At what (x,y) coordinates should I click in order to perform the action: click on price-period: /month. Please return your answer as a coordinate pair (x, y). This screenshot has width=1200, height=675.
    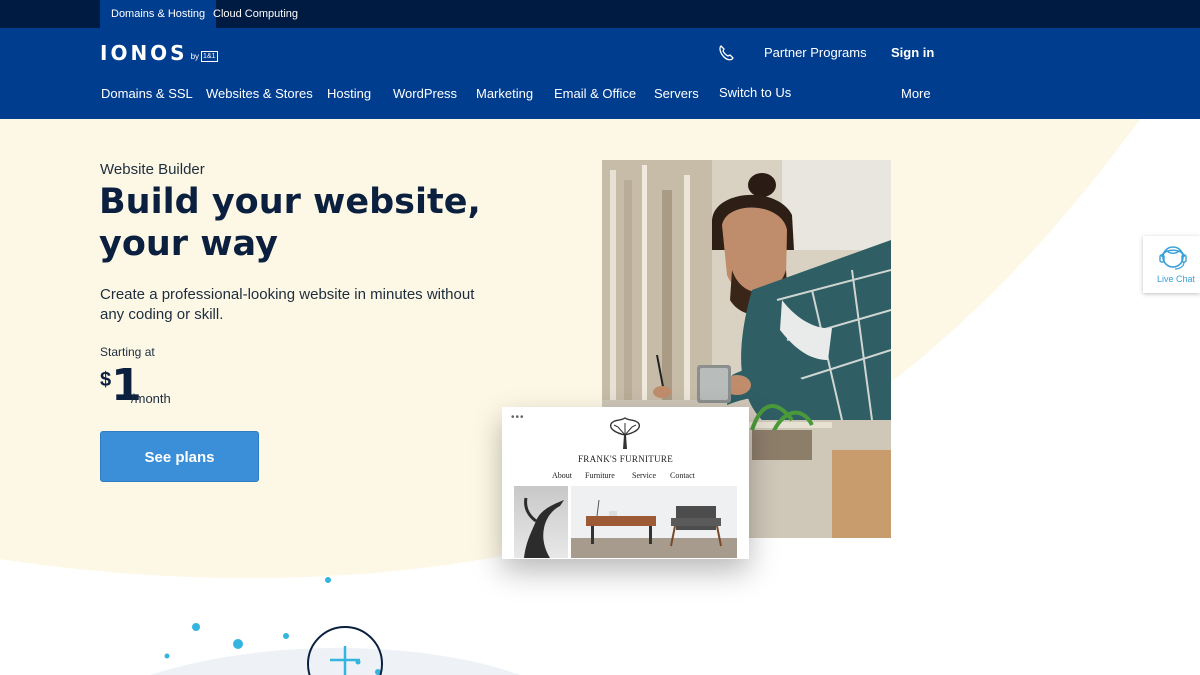
    Looking at the image, I should click on (151, 398).